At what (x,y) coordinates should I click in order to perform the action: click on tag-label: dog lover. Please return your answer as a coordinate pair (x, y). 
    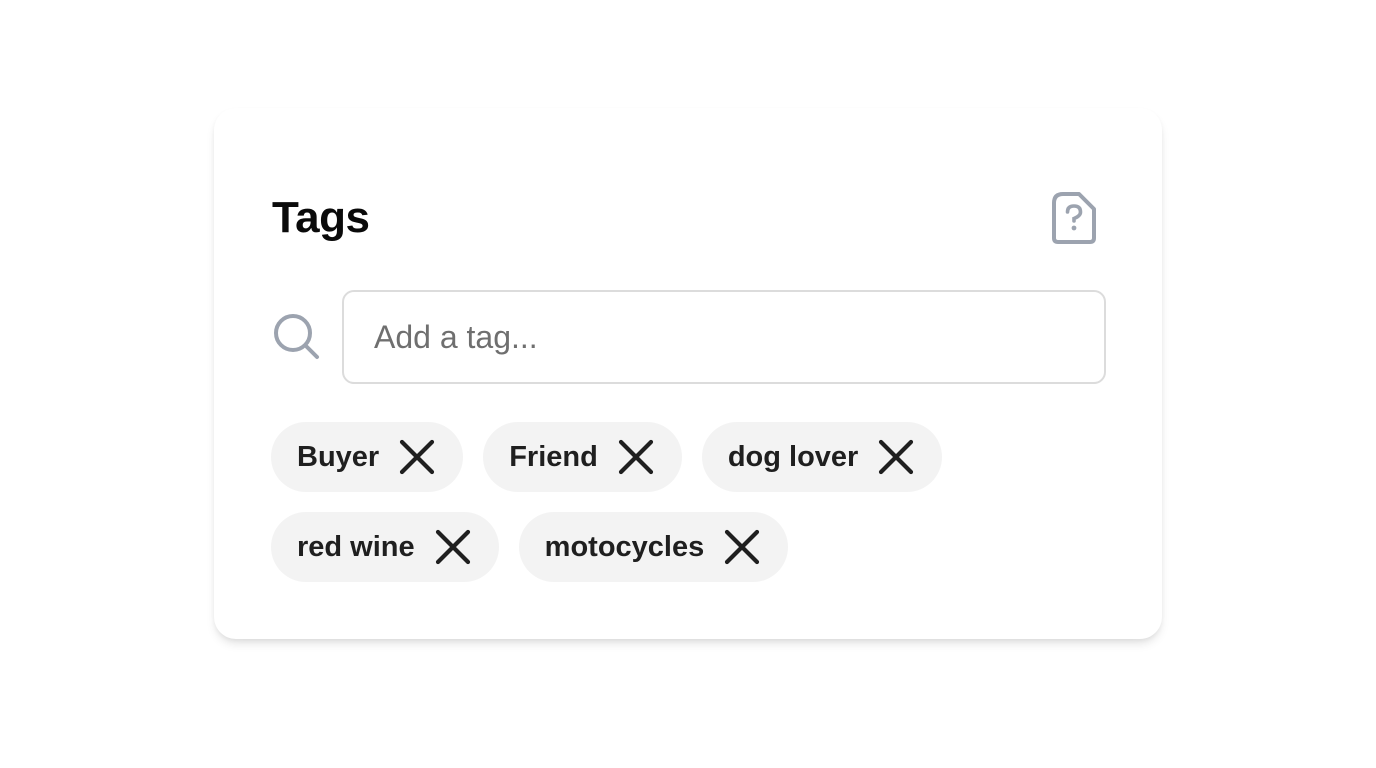
    Looking at the image, I should click on (793, 456).